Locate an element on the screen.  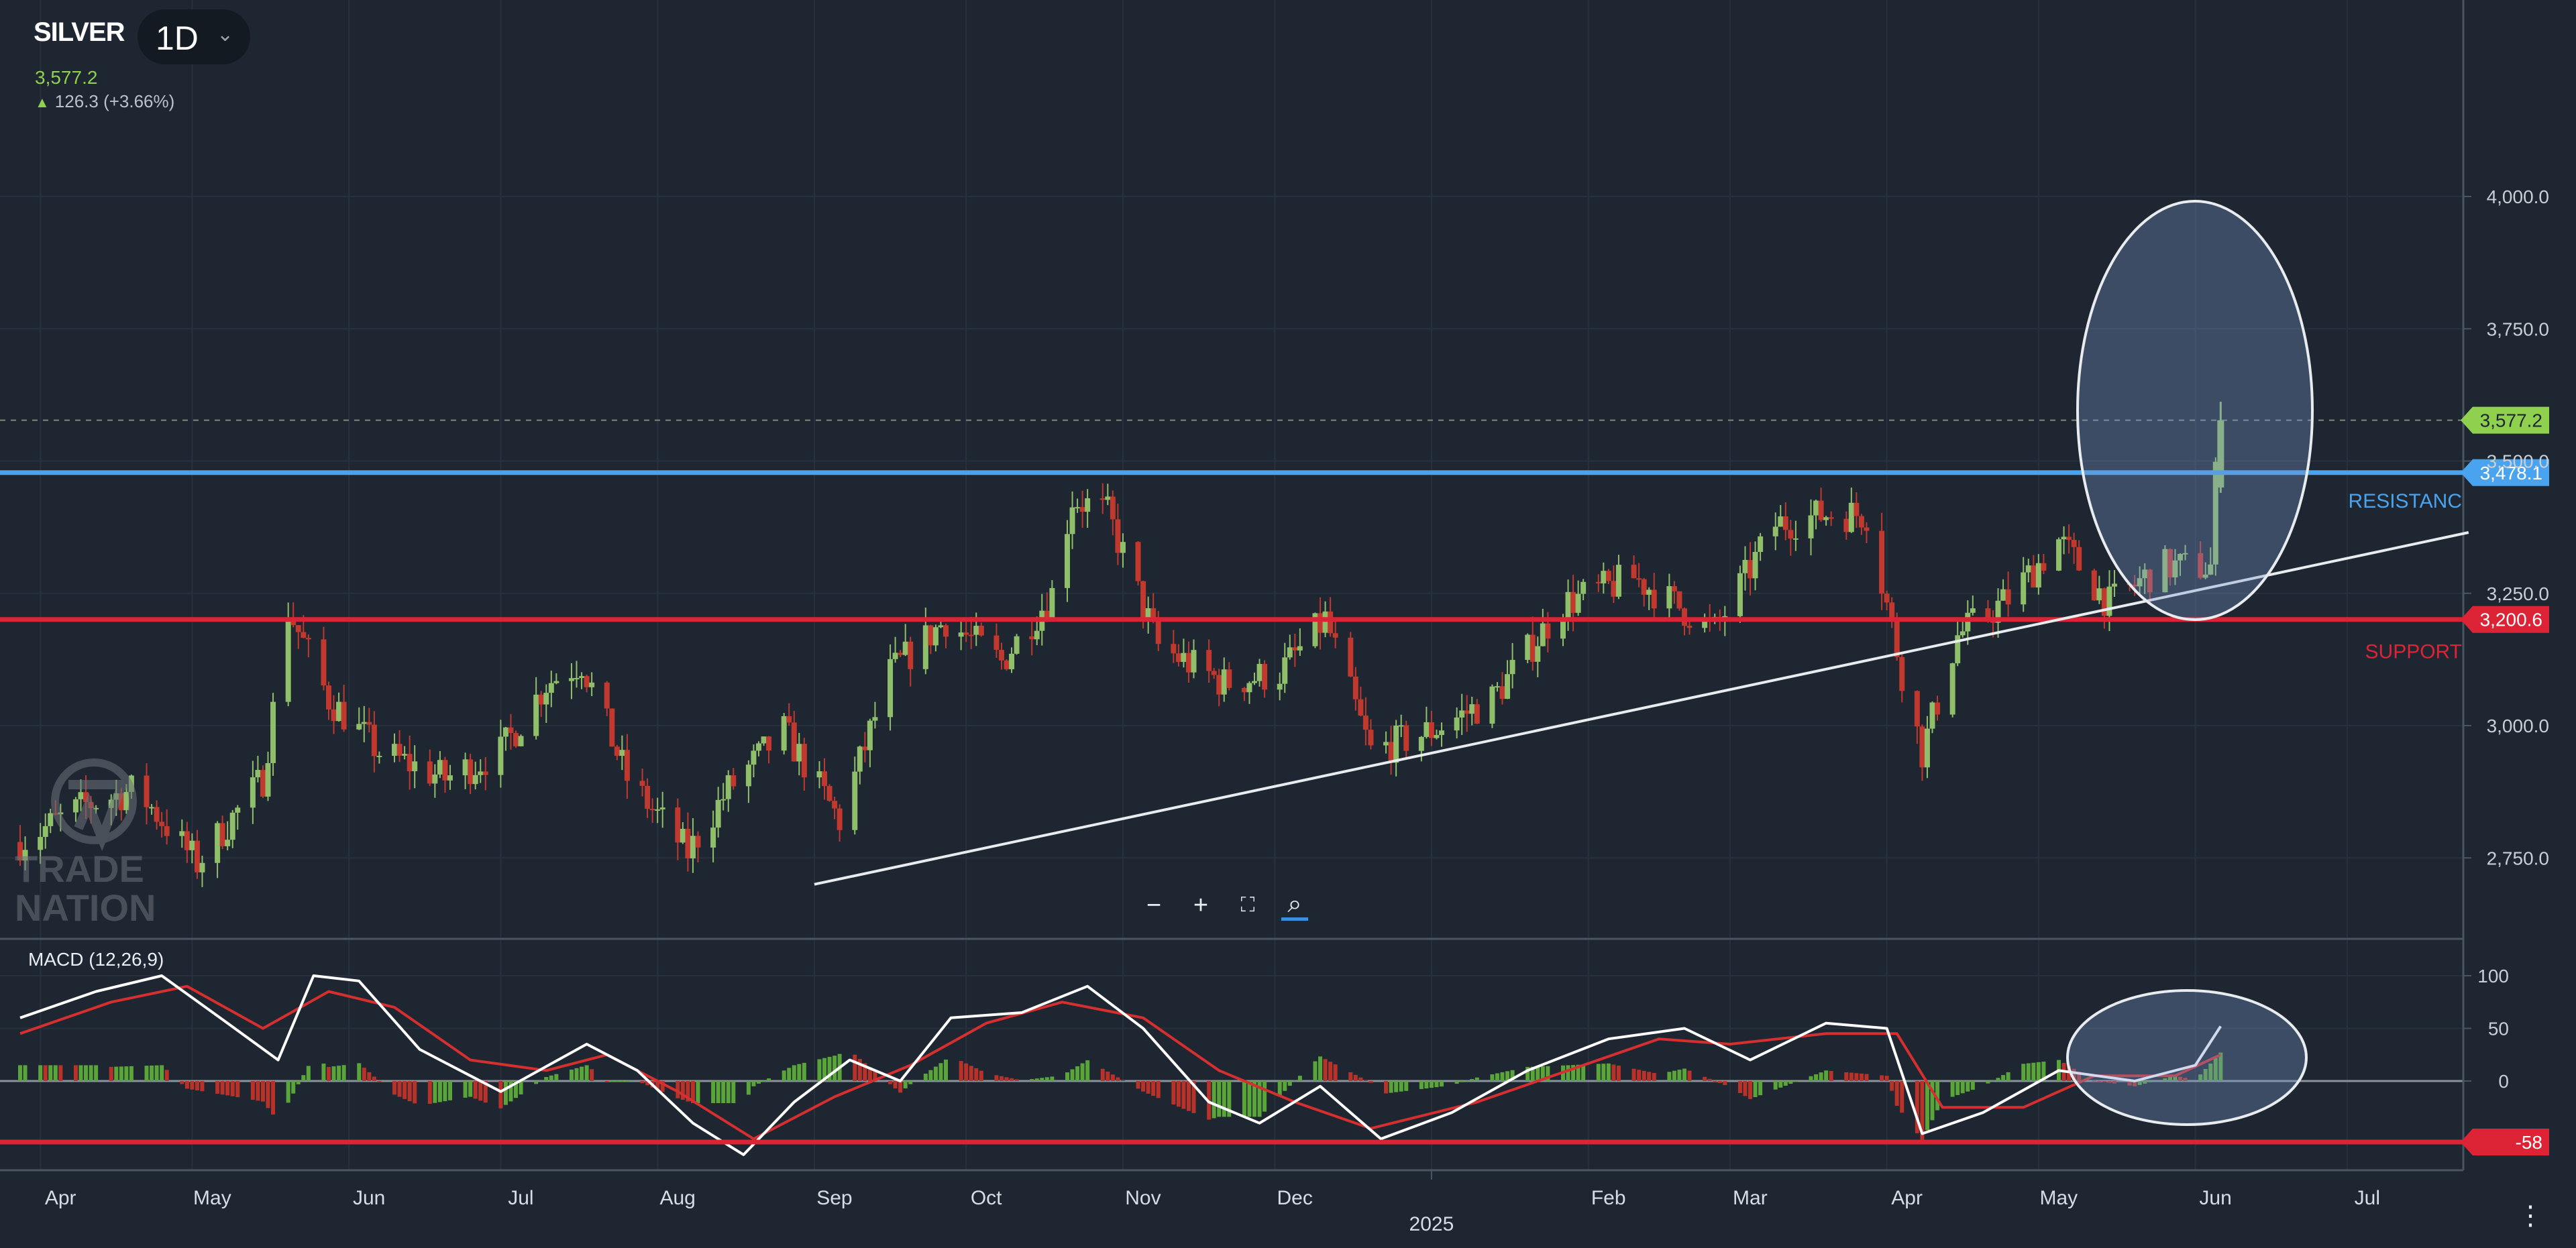
resistance-label: RESISTANC is located at coordinates (2405, 501).